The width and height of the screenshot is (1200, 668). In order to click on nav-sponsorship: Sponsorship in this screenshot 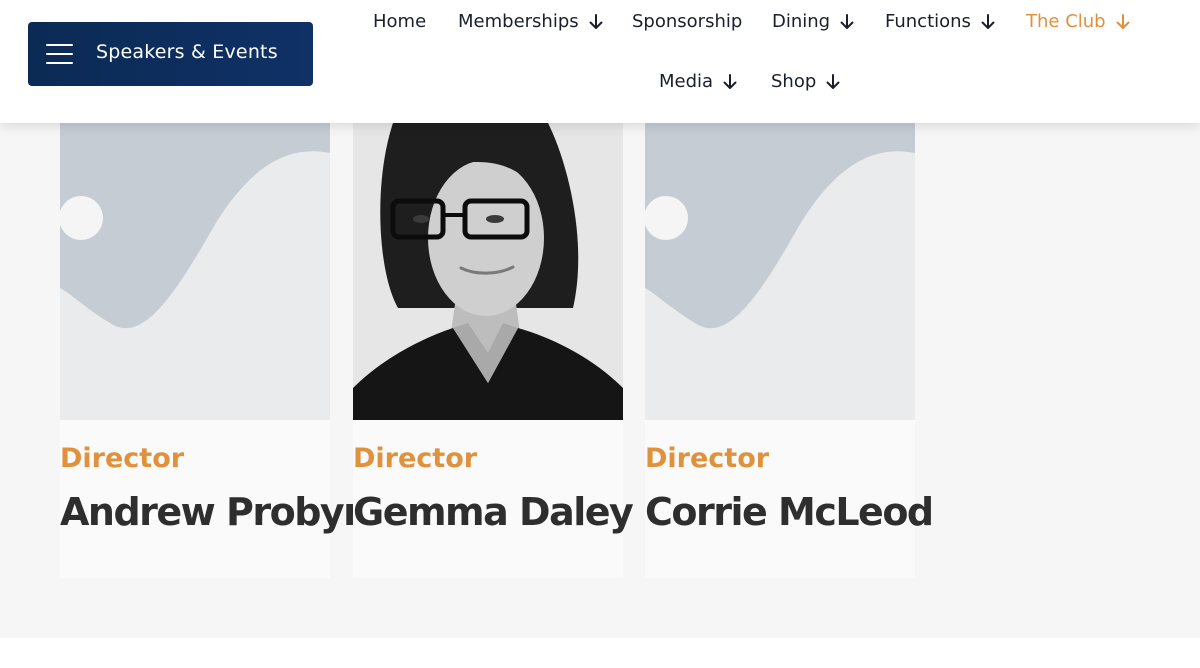, I will do `click(687, 21)`.